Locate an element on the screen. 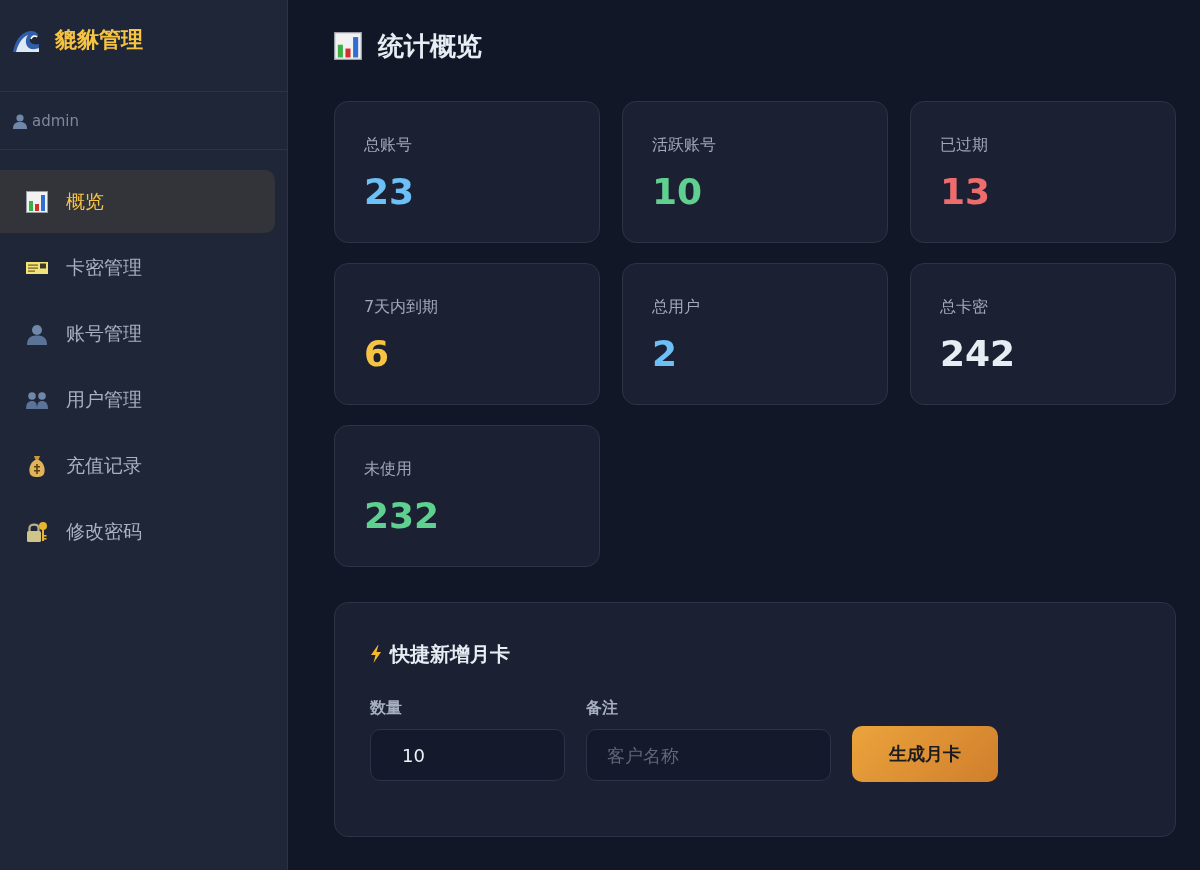  stat-value: 242 is located at coordinates (978, 354).